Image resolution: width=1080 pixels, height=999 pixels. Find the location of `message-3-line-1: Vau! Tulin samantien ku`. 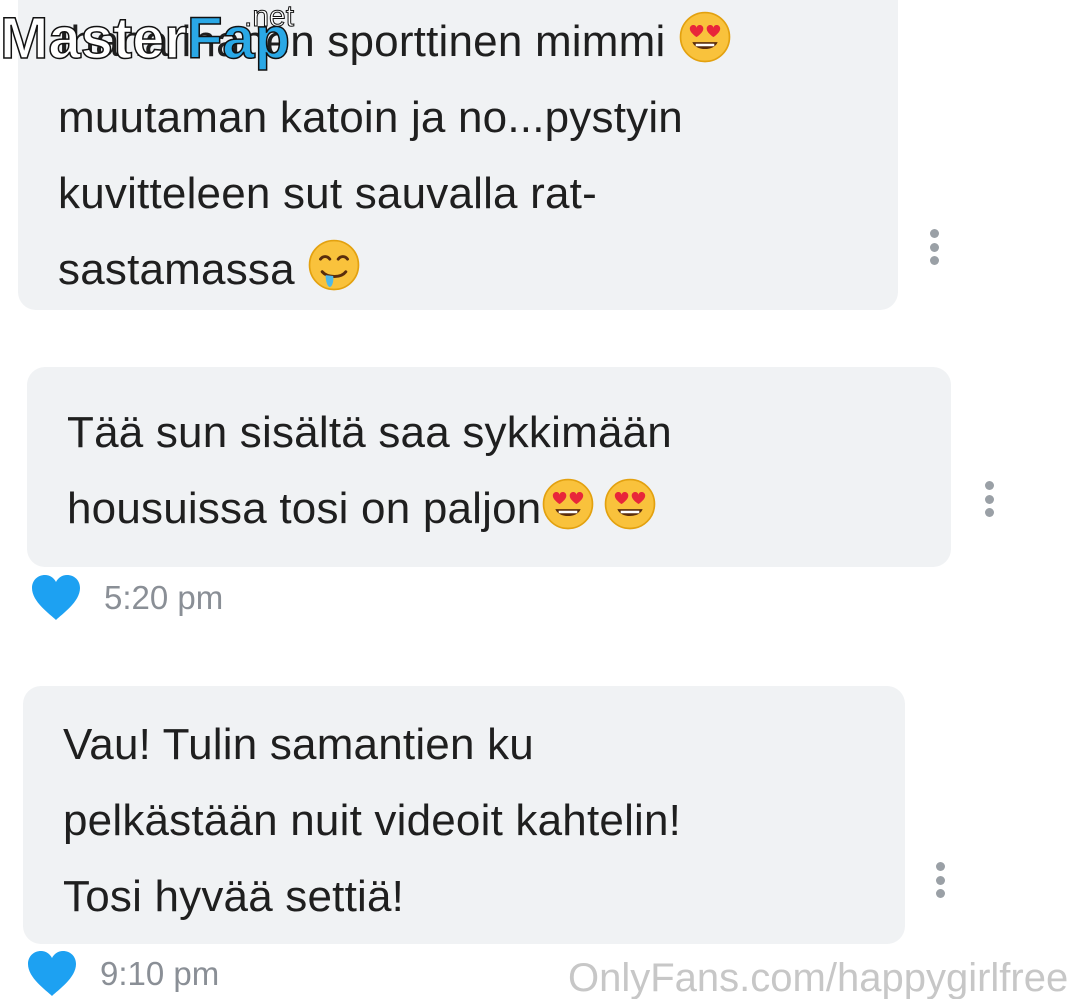

message-3-line-1: Vau! Tulin samantien ku is located at coordinates (298, 744).